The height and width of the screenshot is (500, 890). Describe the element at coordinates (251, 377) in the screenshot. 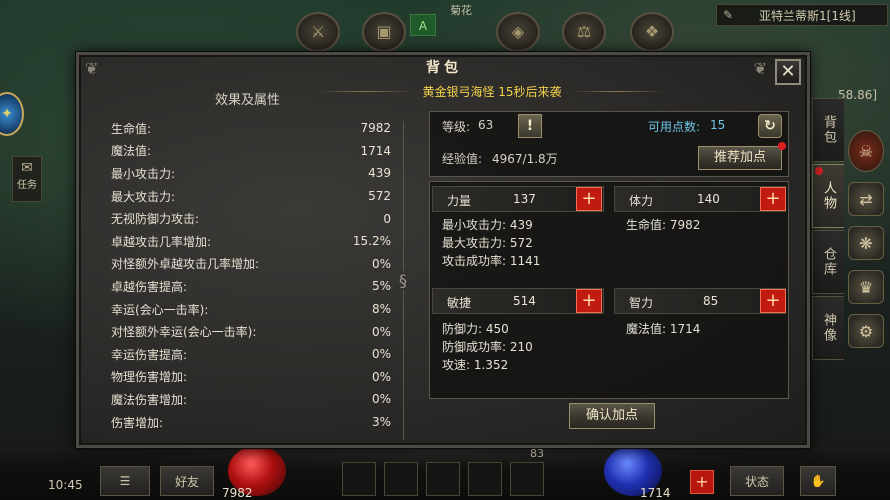

I see `attribute-row: 物理伤害增加: 0%` at that location.